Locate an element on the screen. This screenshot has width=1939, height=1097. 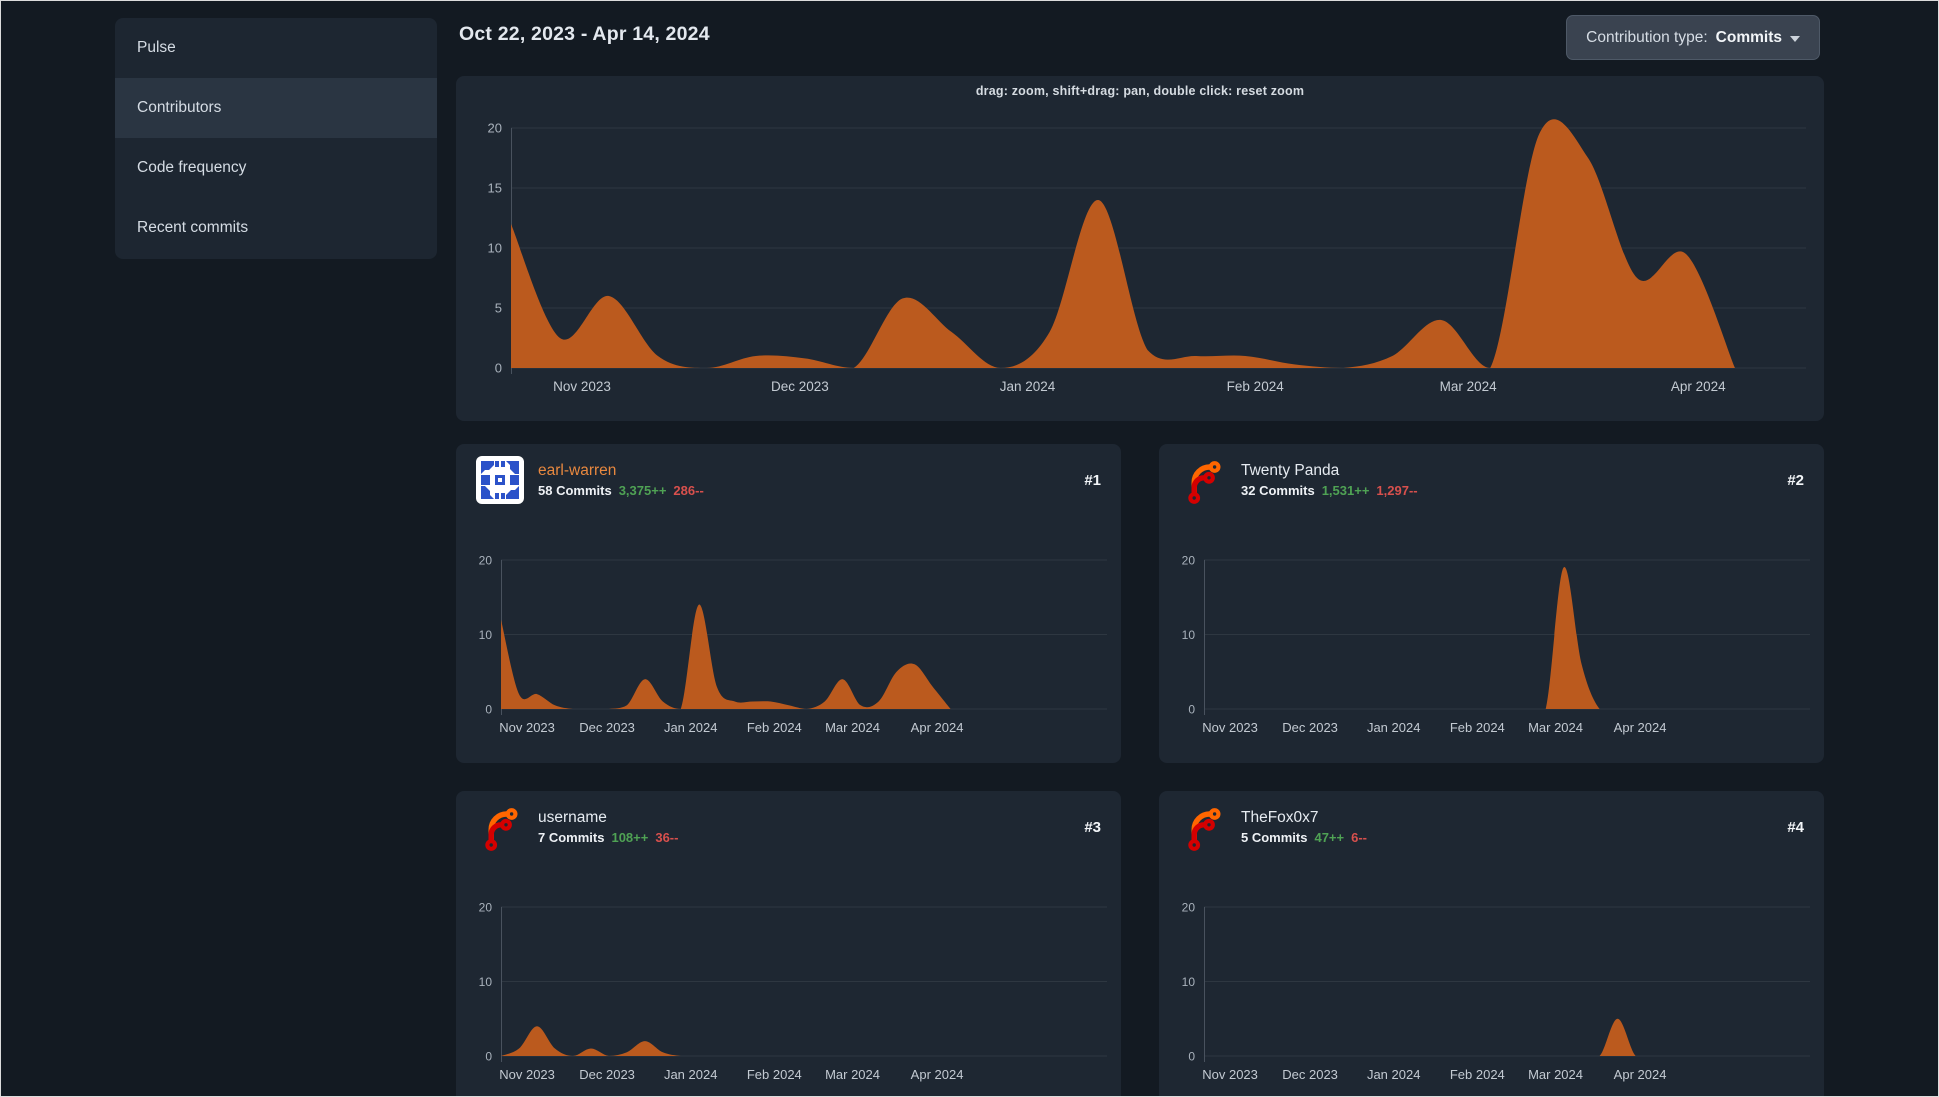
contributor-name: TheFox0x7 is located at coordinates (1304, 818).